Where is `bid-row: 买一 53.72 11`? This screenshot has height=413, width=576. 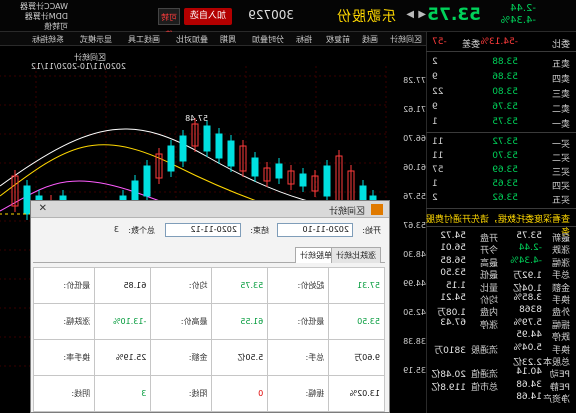 bid-row: 买一 53.72 11 is located at coordinates (501, 143).